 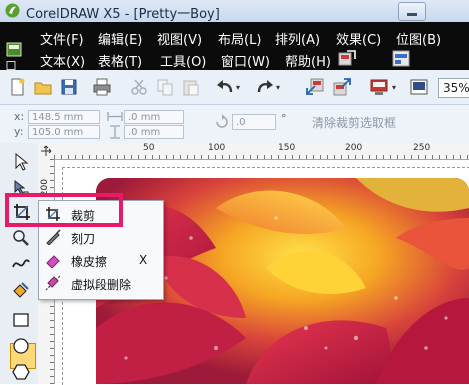 What do you see at coordinates (422, 148) in the screenshot?
I see `ruler-tick-label: 250` at bounding box center [422, 148].